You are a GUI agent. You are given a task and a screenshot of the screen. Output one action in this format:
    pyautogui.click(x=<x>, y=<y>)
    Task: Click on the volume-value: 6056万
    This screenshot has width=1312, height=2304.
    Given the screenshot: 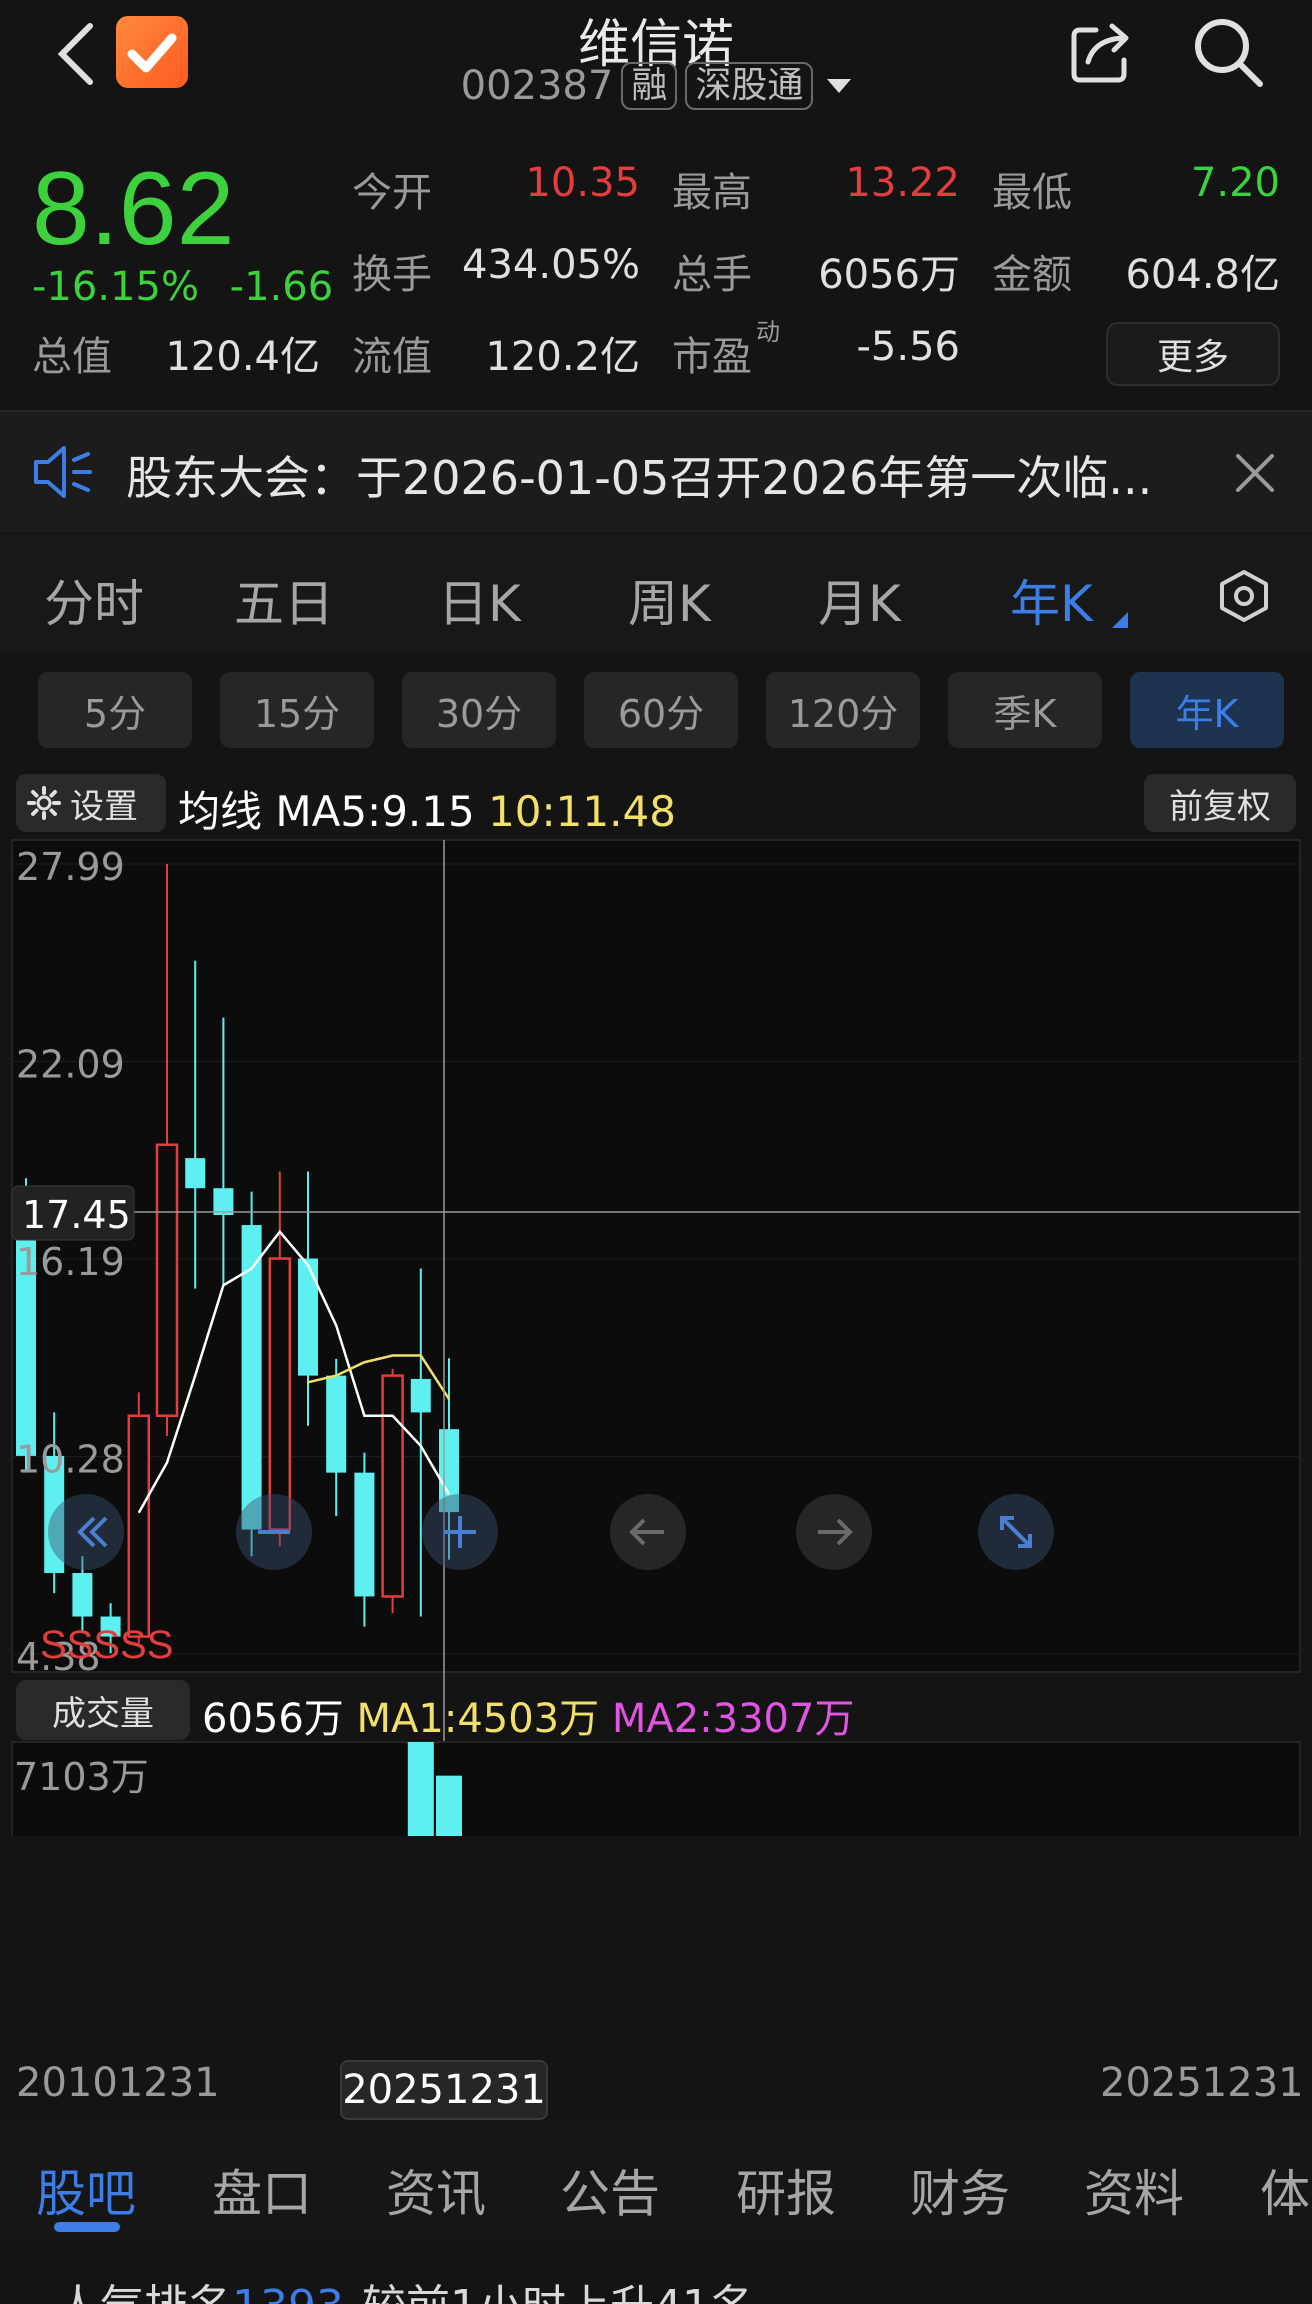 What is the action you would take?
    pyautogui.click(x=273, y=1719)
    